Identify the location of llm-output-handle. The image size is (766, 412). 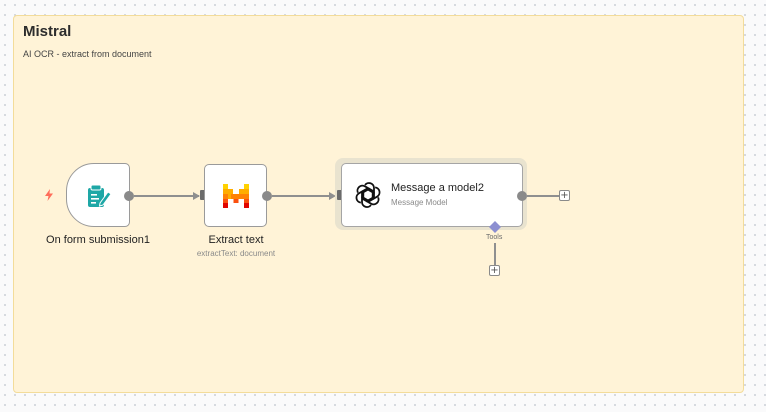
(522, 196).